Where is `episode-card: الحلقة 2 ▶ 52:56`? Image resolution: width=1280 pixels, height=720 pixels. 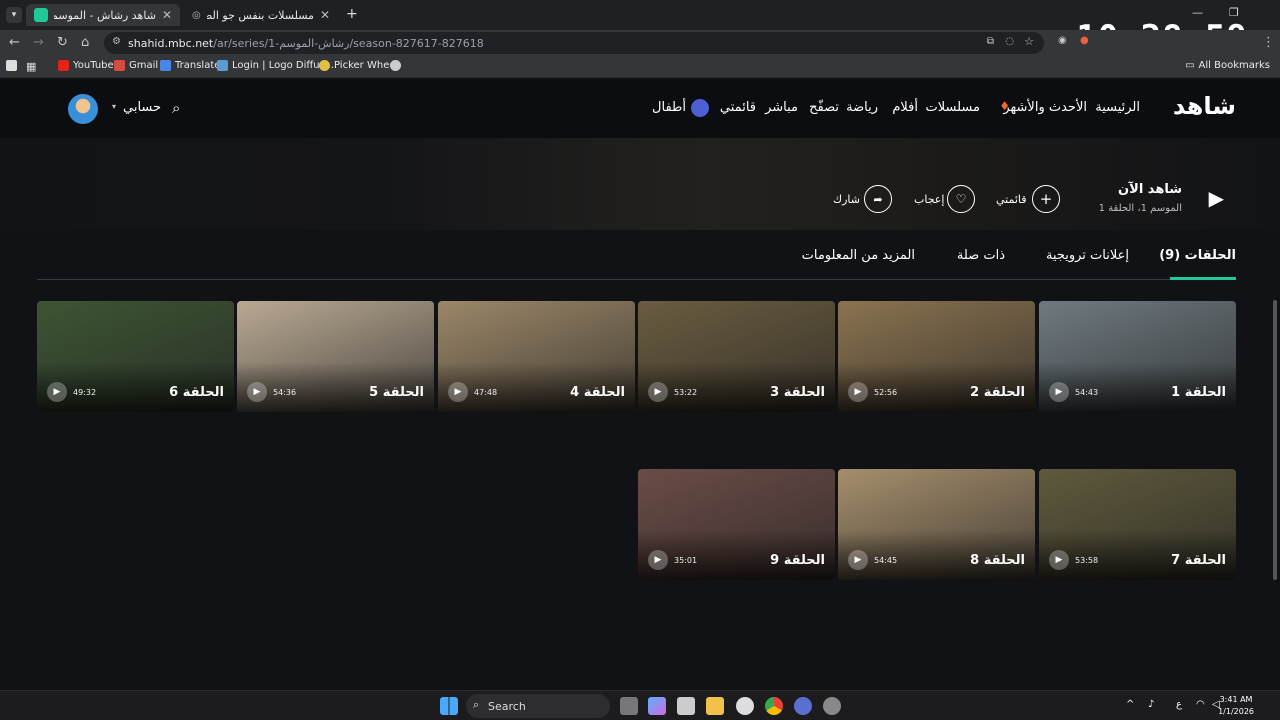
episode-card: الحلقة 2 ▶ 52:56 is located at coordinates (936, 356).